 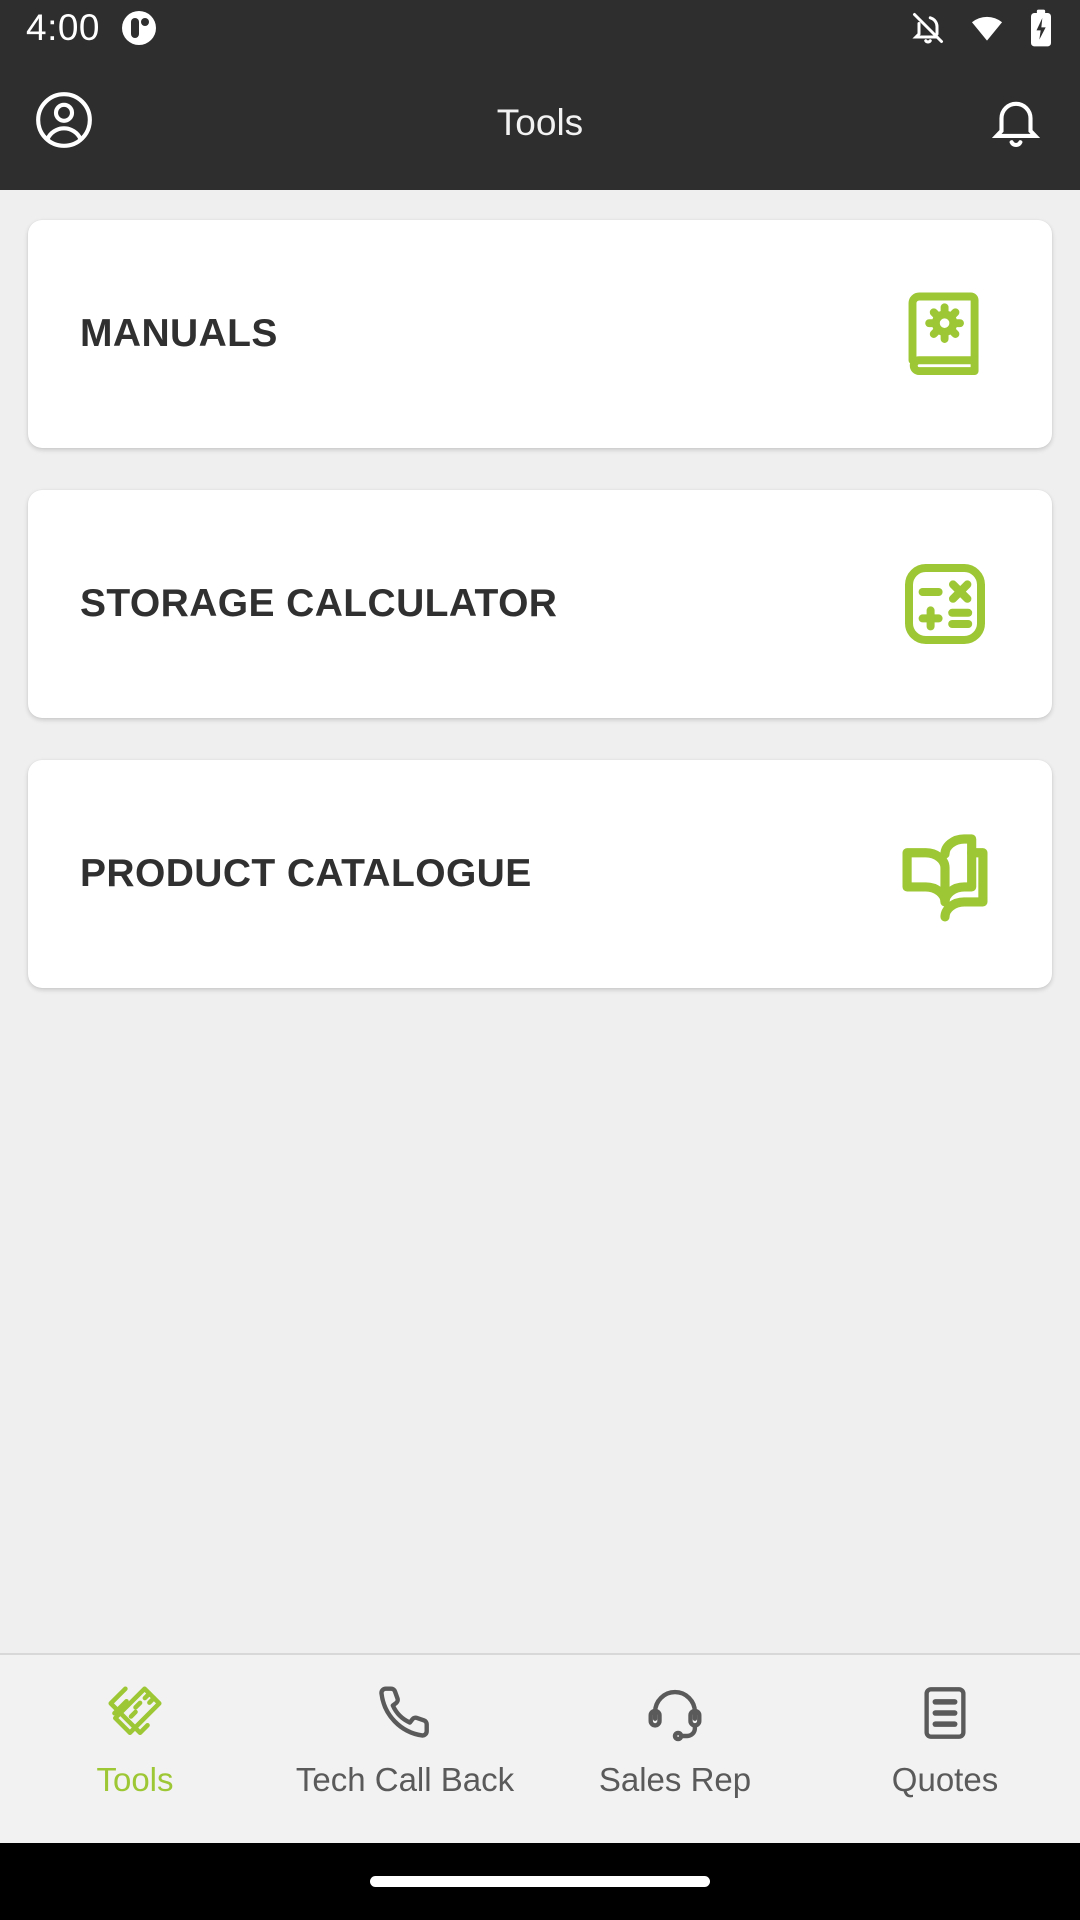 What do you see at coordinates (405, 1713) in the screenshot?
I see `phone-icon` at bounding box center [405, 1713].